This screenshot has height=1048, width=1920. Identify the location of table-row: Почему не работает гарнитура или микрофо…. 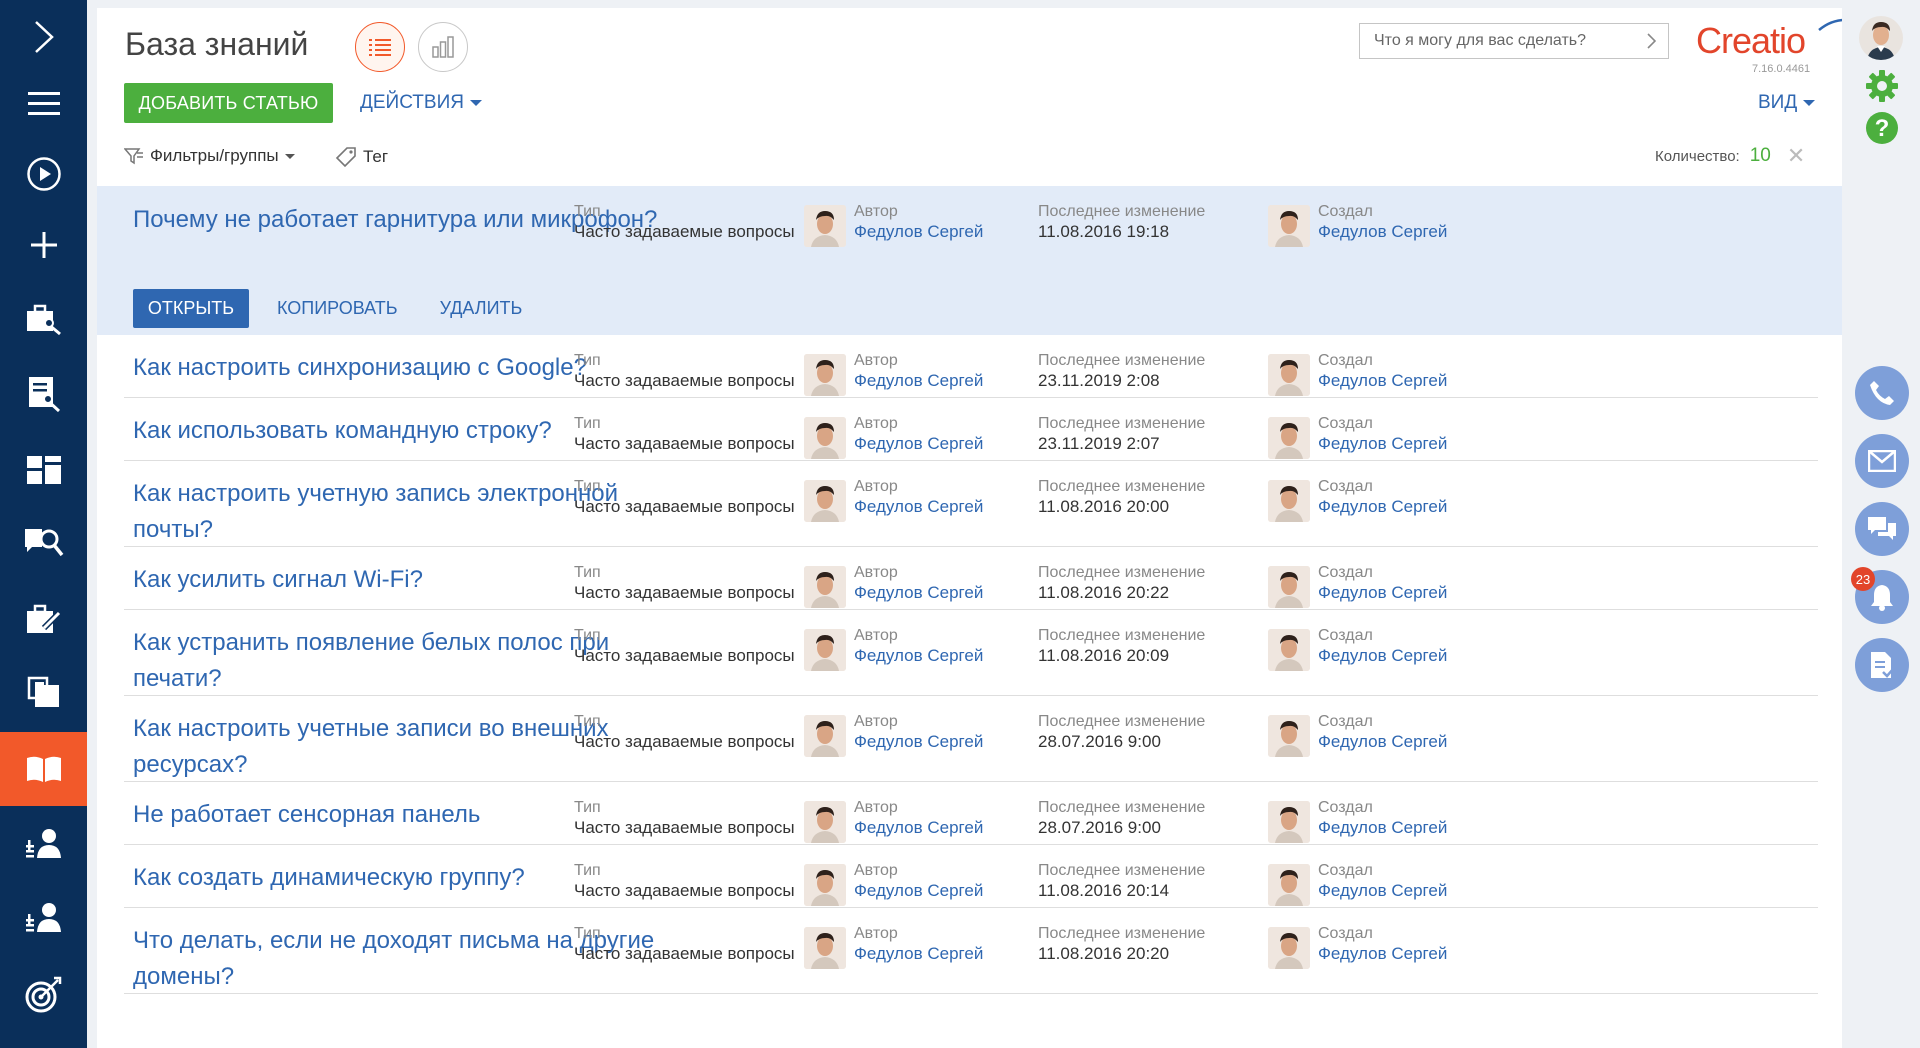
(969, 260).